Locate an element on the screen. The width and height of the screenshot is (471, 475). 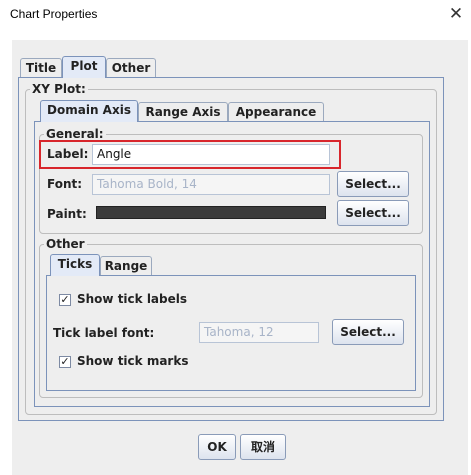
label-caption: Label: is located at coordinates (68, 154).